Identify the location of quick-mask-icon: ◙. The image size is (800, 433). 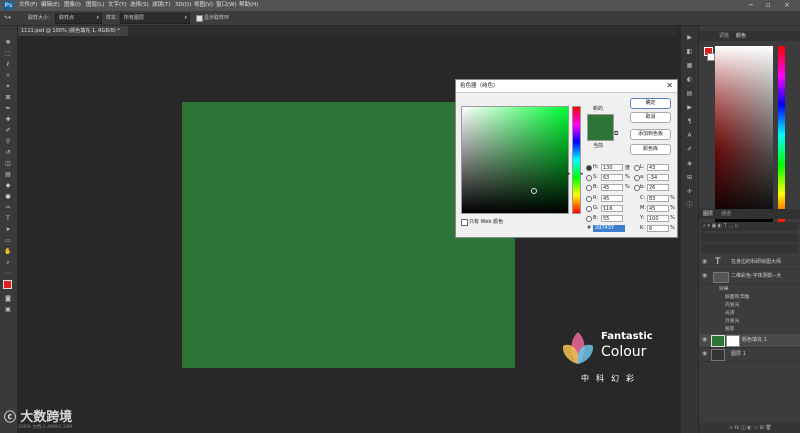
(8, 298).